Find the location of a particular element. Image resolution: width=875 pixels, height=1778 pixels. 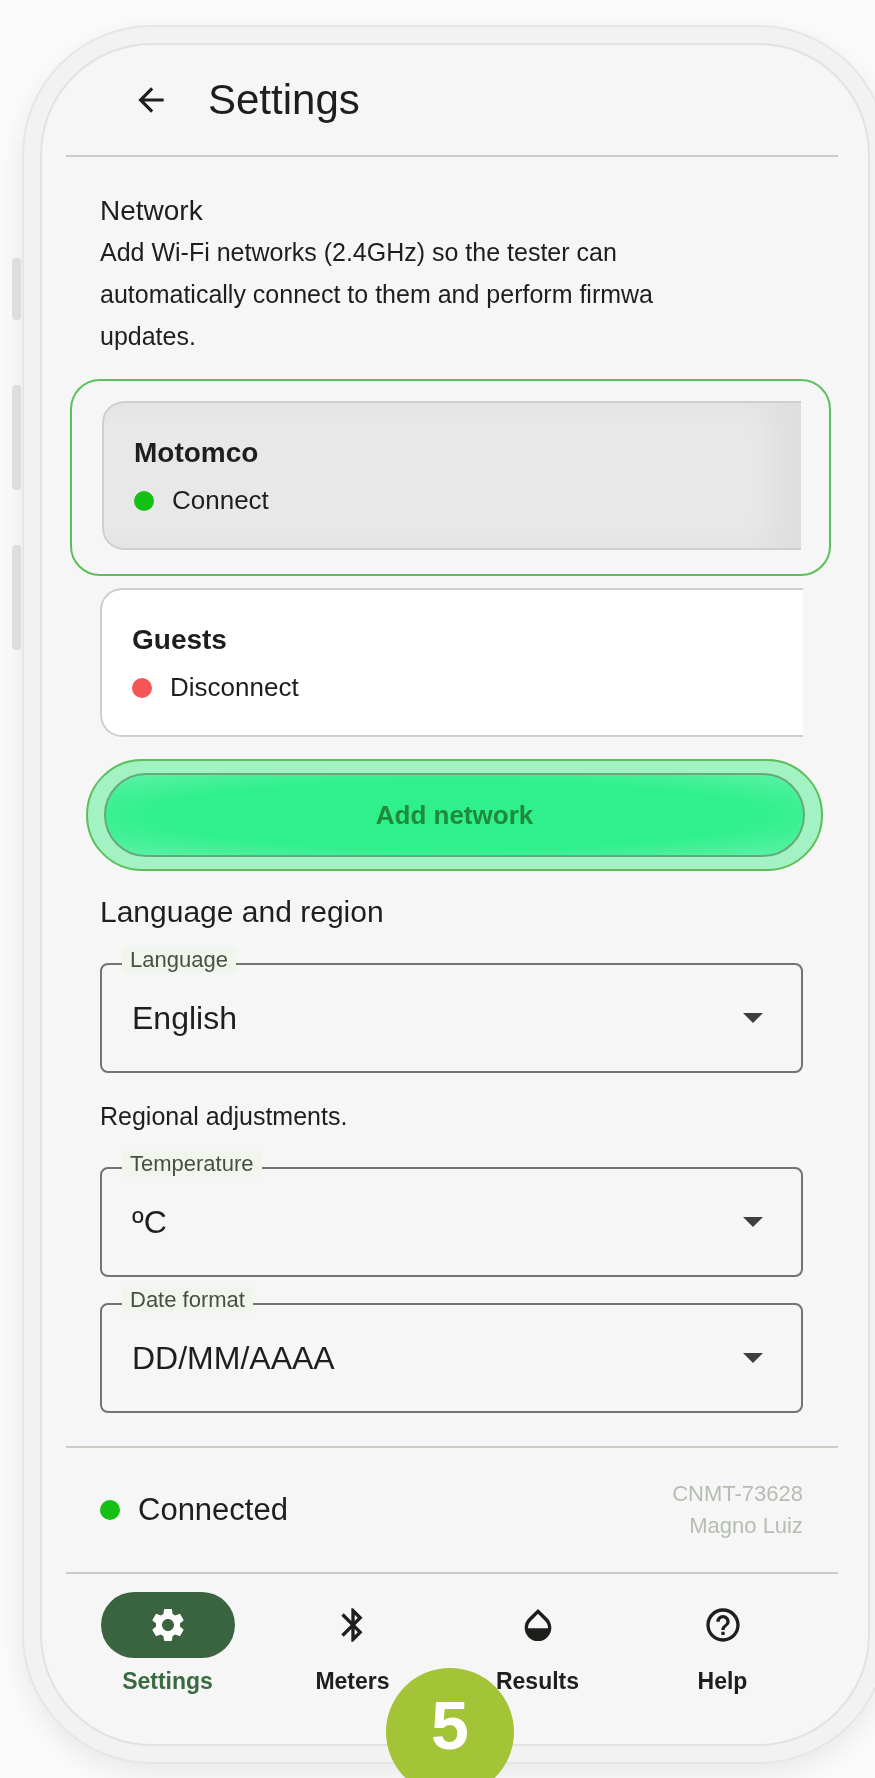

nav-tab: Settings is located at coordinates (167, 1643).